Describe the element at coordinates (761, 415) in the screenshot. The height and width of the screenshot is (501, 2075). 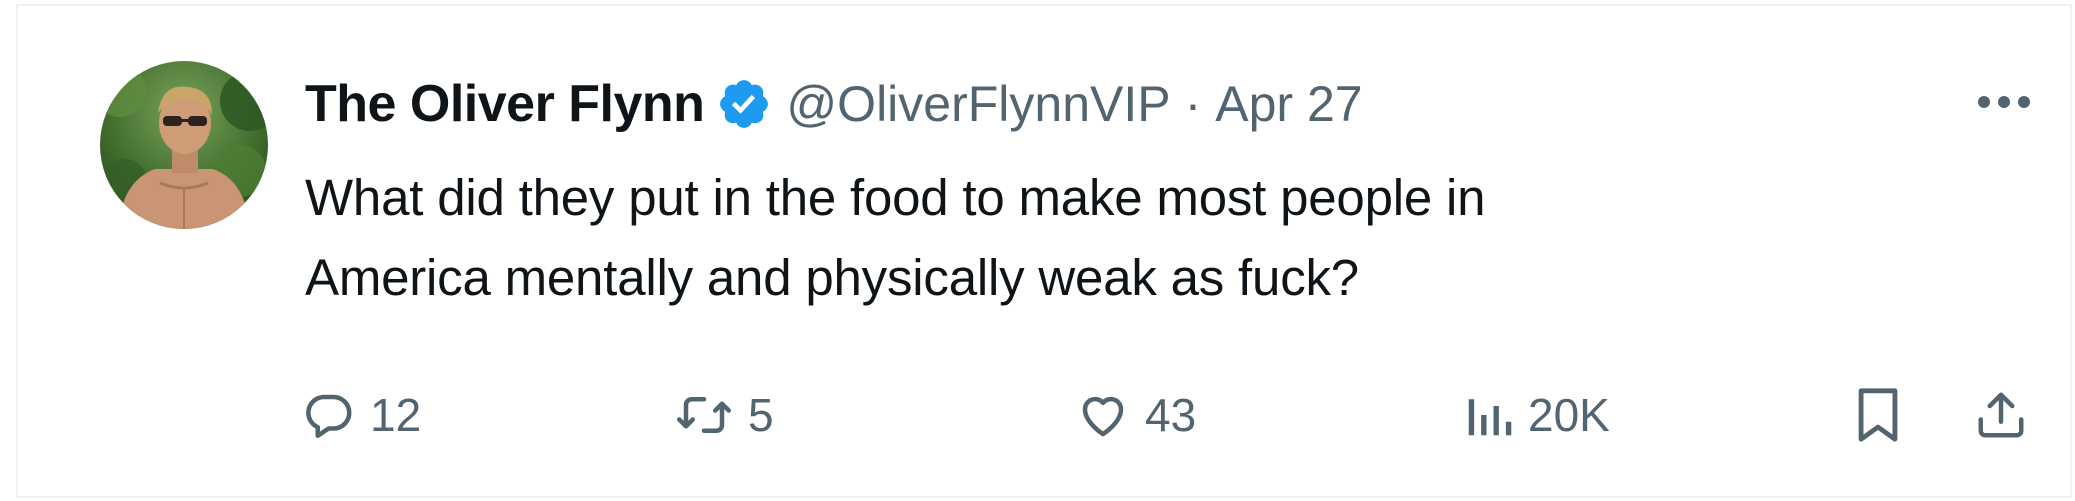
I see `repost-count: 5` at that location.